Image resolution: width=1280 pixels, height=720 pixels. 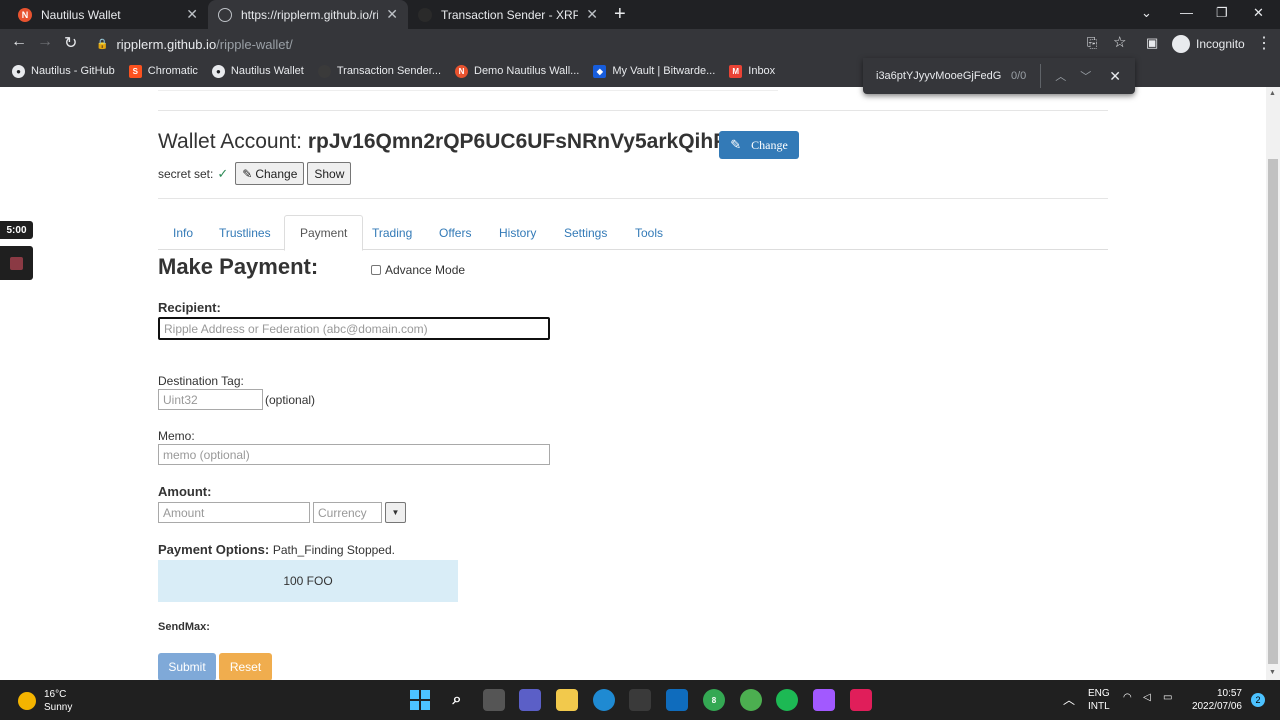 I want to click on windows-start-icon, so click(x=420, y=700).